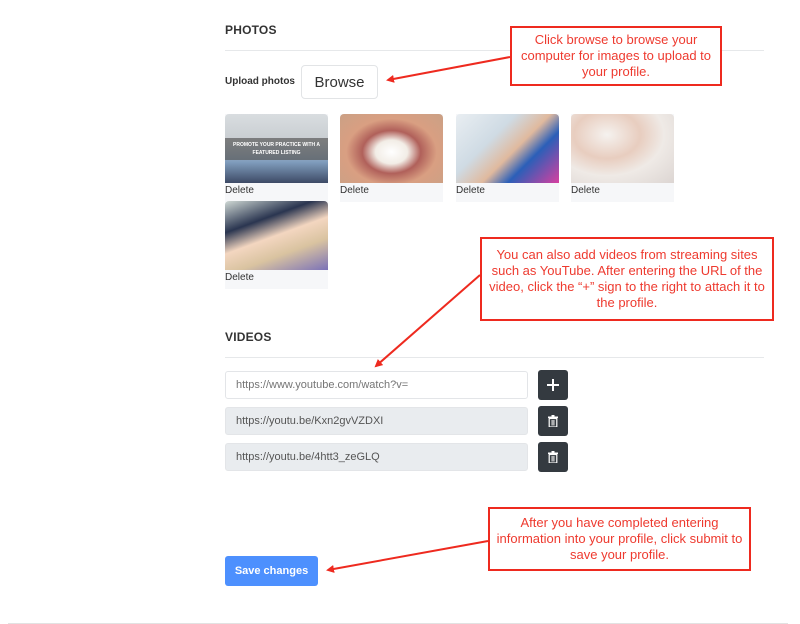 This screenshot has width=800, height=624. Describe the element at coordinates (271, 571) in the screenshot. I see `save-changes-button: Save changes` at that location.